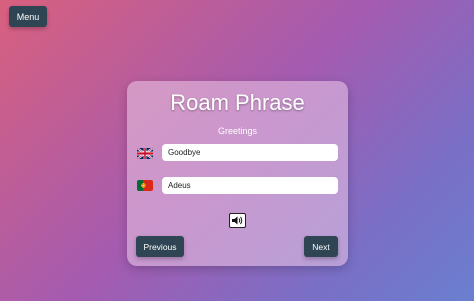 The image size is (474, 301). Describe the element at coordinates (145, 185) in the screenshot. I see `portugal-flag-icon` at that location.